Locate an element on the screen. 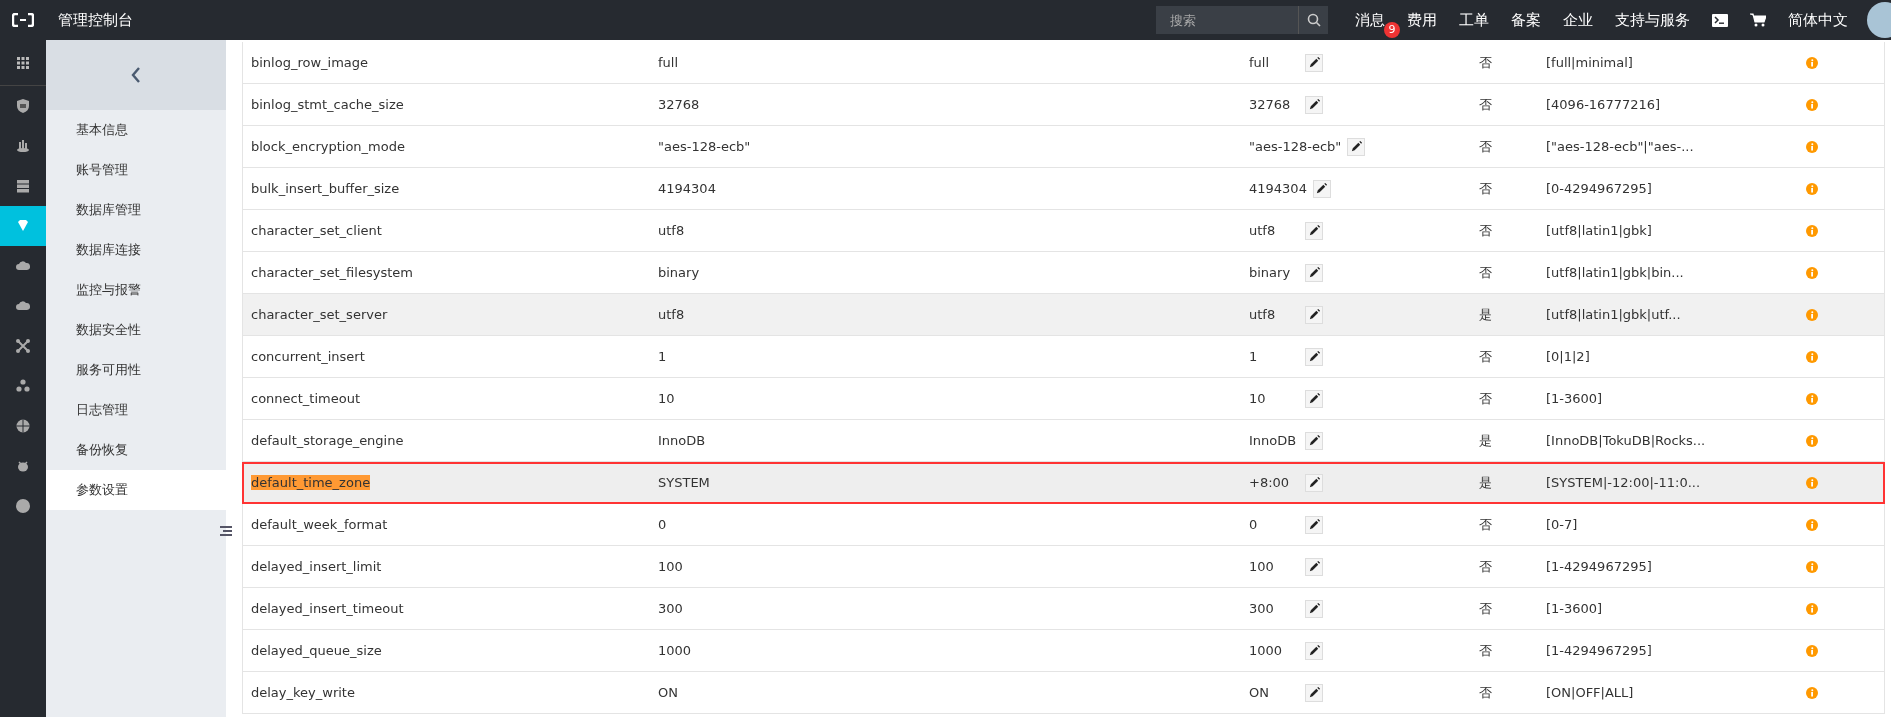  nav-link: 企业 is located at coordinates (1578, 20).